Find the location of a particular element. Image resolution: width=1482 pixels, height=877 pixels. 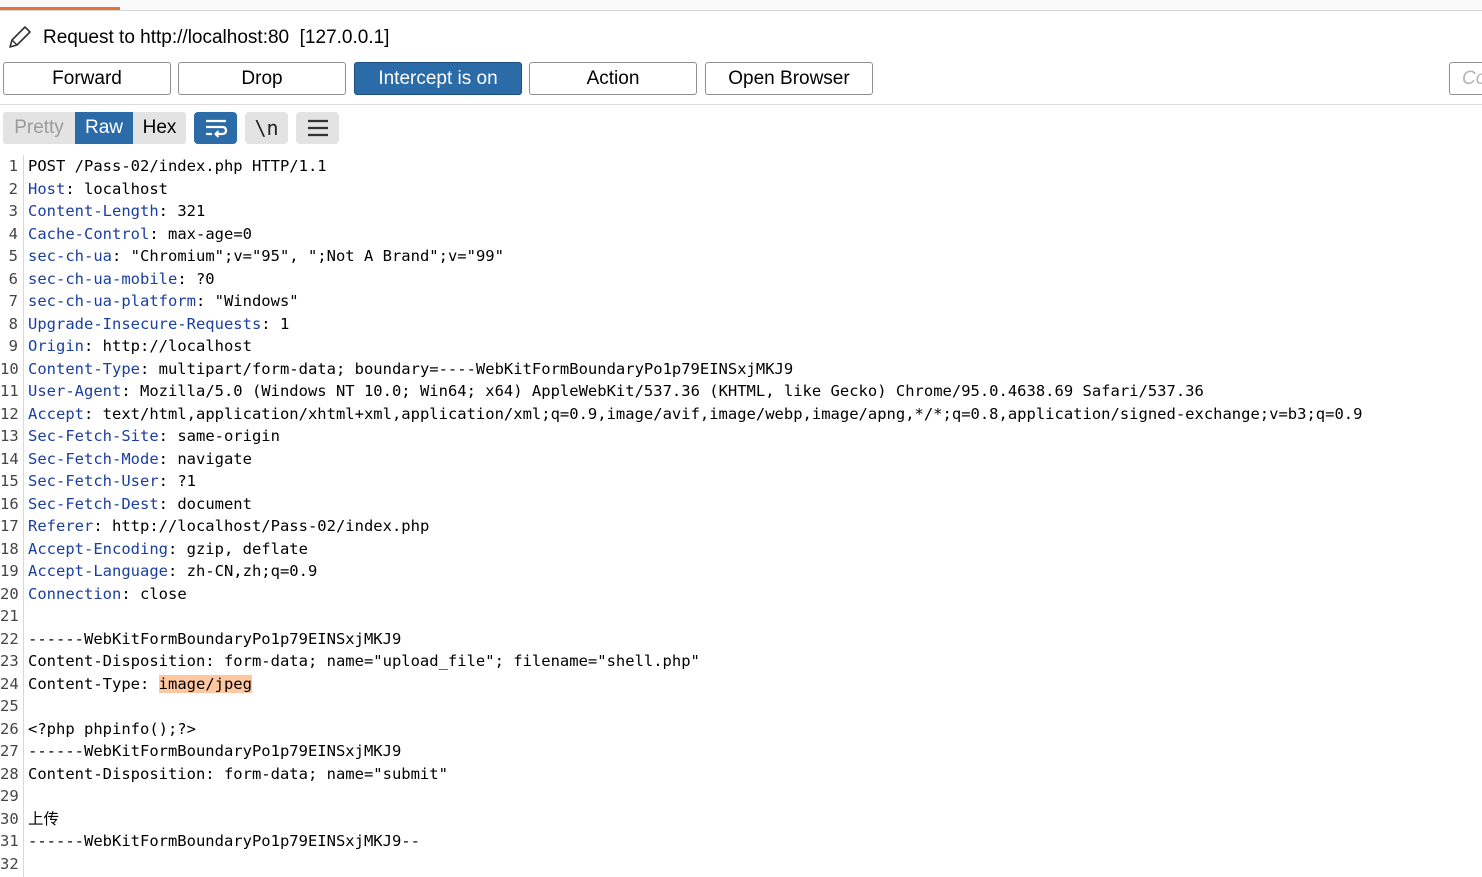

line-number: 4 is located at coordinates (13, 233).